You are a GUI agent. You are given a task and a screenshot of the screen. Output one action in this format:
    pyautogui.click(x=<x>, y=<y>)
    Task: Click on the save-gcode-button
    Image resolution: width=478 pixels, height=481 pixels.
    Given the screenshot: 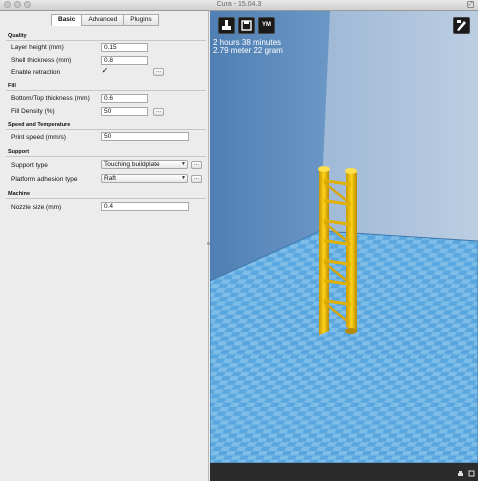 What is the action you would take?
    pyautogui.click(x=246, y=25)
    